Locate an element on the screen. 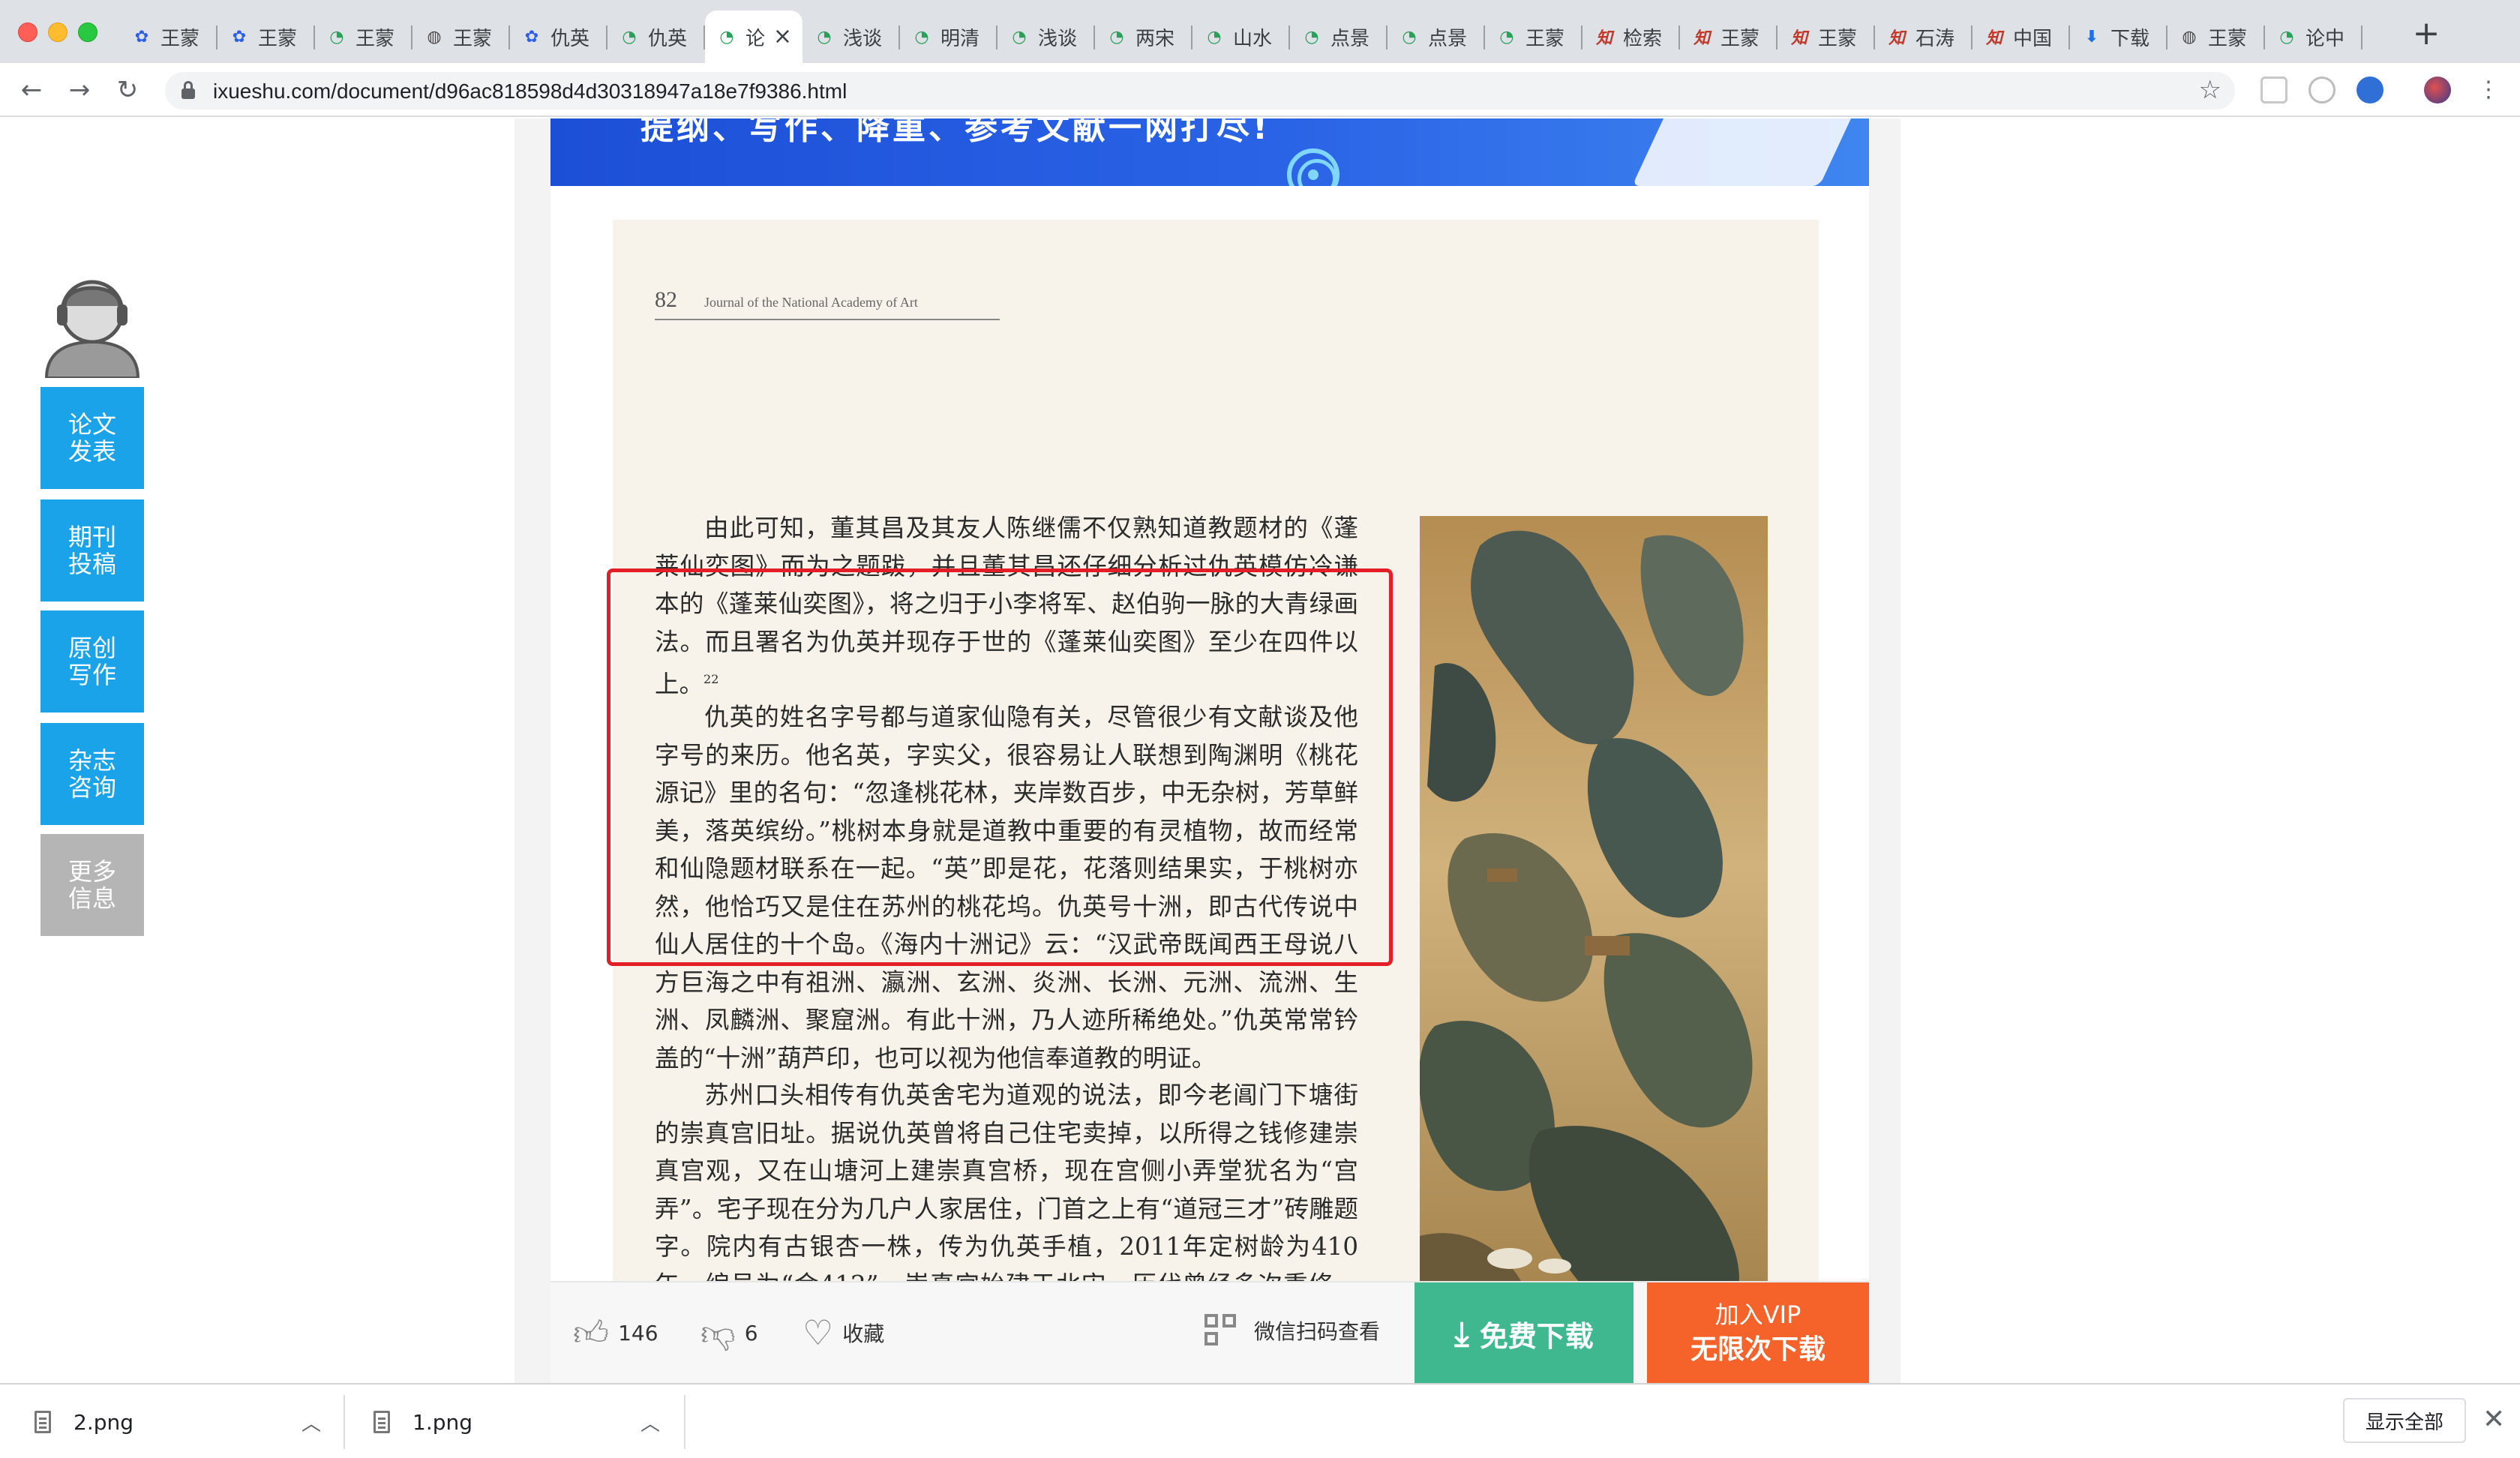  banner-decoration is located at coordinates (1747, 152).